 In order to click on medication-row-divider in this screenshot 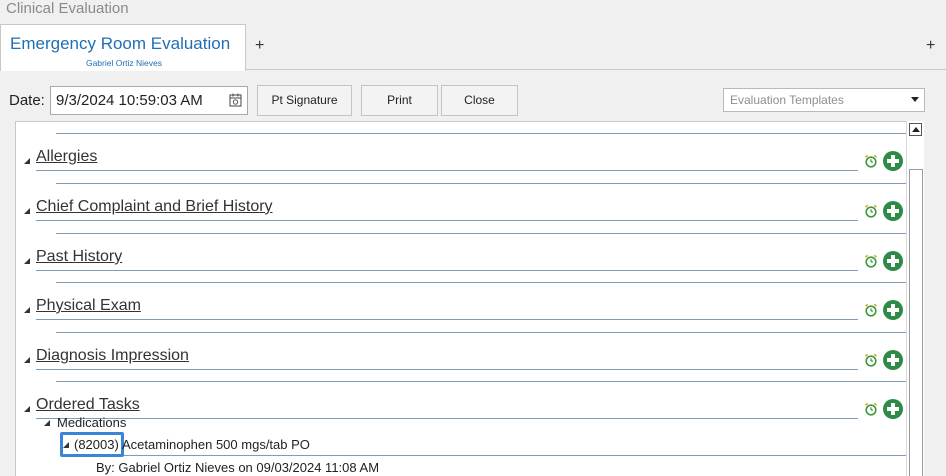, I will do `click(489, 455)`.